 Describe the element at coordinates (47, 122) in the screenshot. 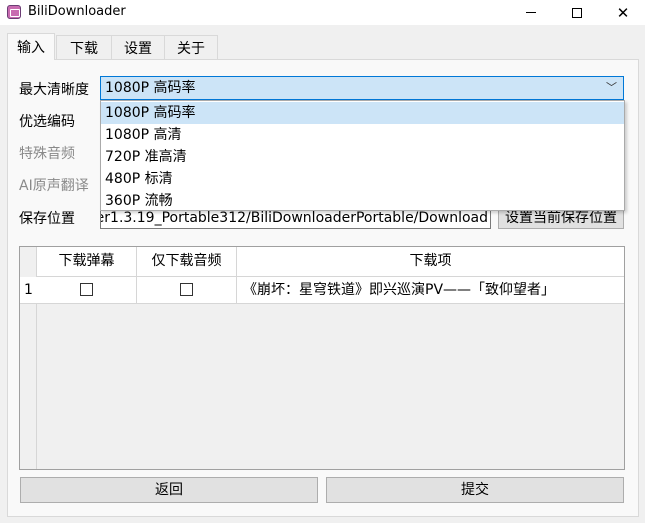

I see `codec-label: 优选编码` at that location.